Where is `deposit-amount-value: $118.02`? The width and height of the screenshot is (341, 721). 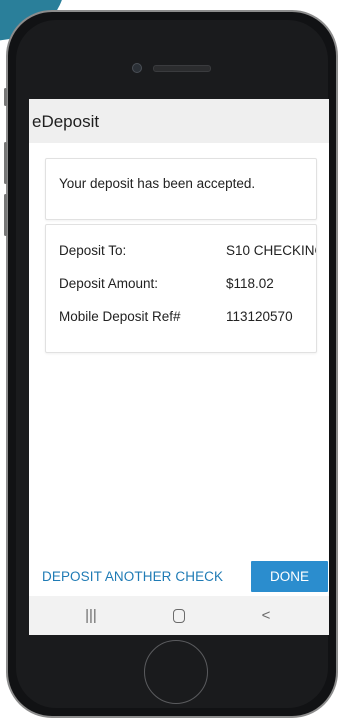 deposit-amount-value: $118.02 is located at coordinates (250, 283).